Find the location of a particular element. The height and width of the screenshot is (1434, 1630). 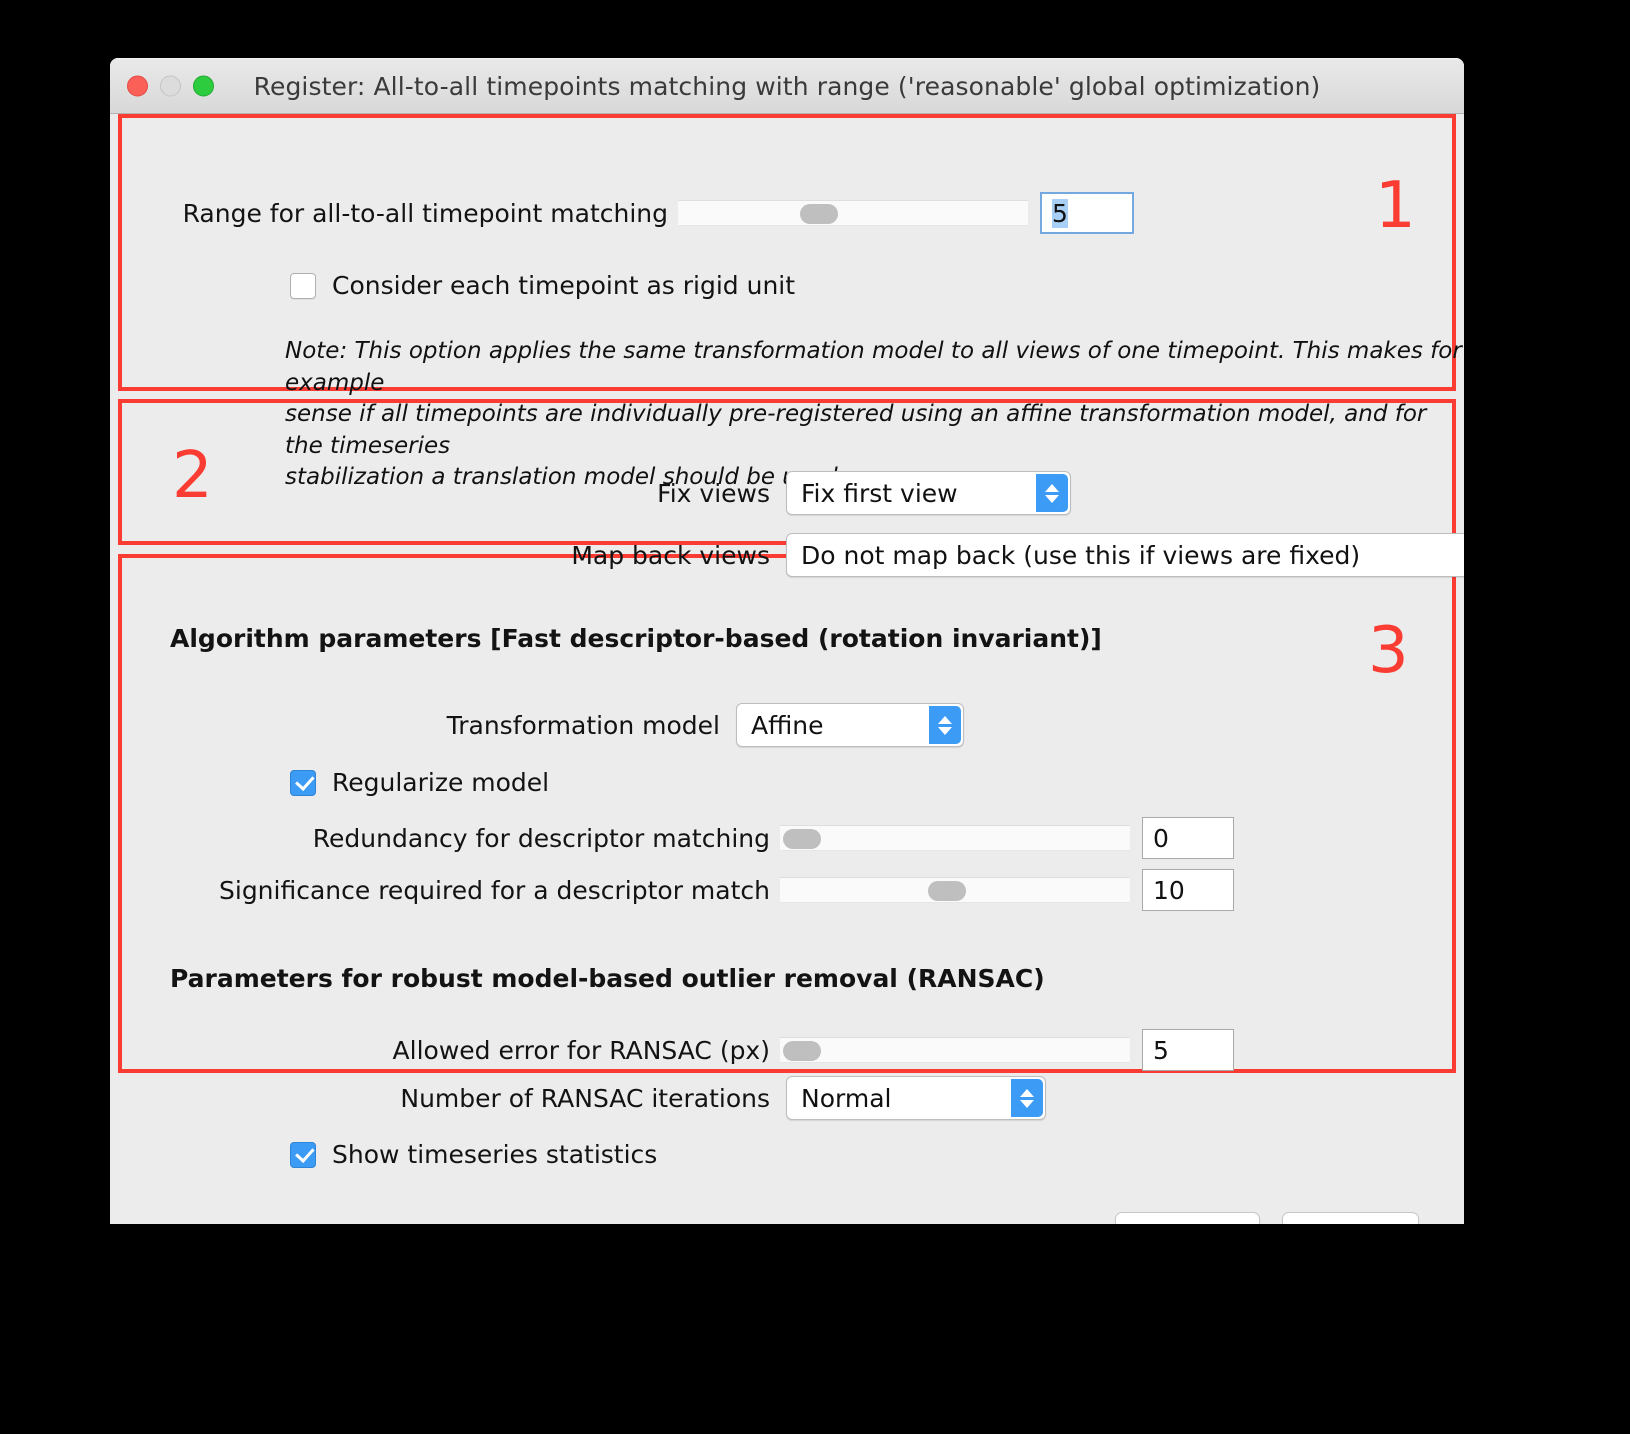

significance-slider-knob is located at coordinates (947, 891).